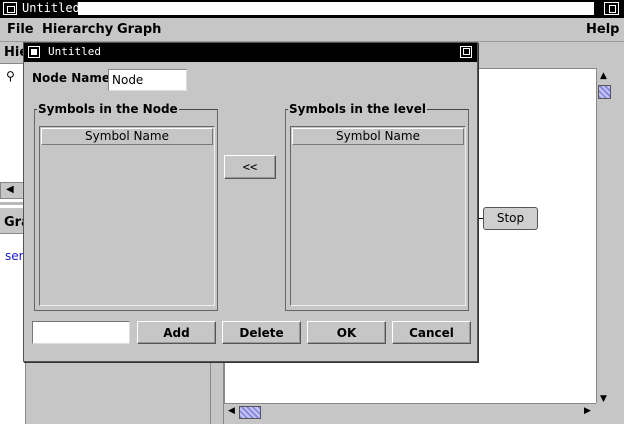 This screenshot has height=424, width=624. Describe the element at coordinates (250, 412) in the screenshot. I see `hscroll-thumb` at that location.